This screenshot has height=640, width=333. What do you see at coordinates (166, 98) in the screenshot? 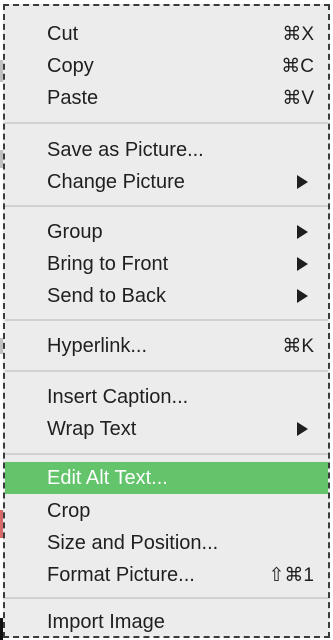
I see `menu-item-paste: Paste ⌘V` at bounding box center [166, 98].